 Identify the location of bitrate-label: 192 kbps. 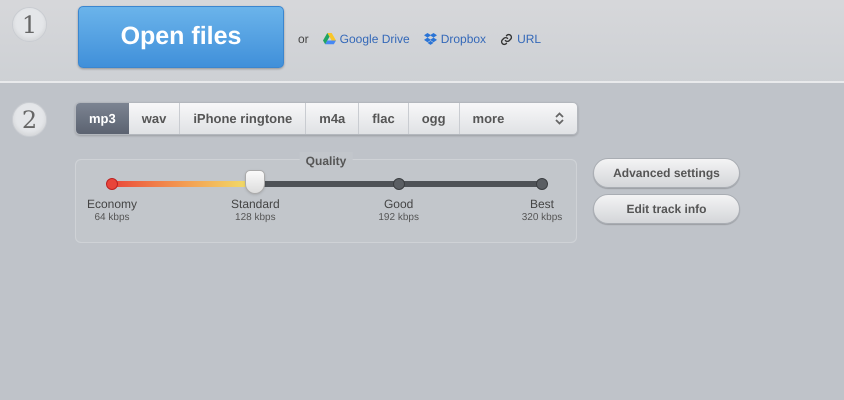
(398, 217).